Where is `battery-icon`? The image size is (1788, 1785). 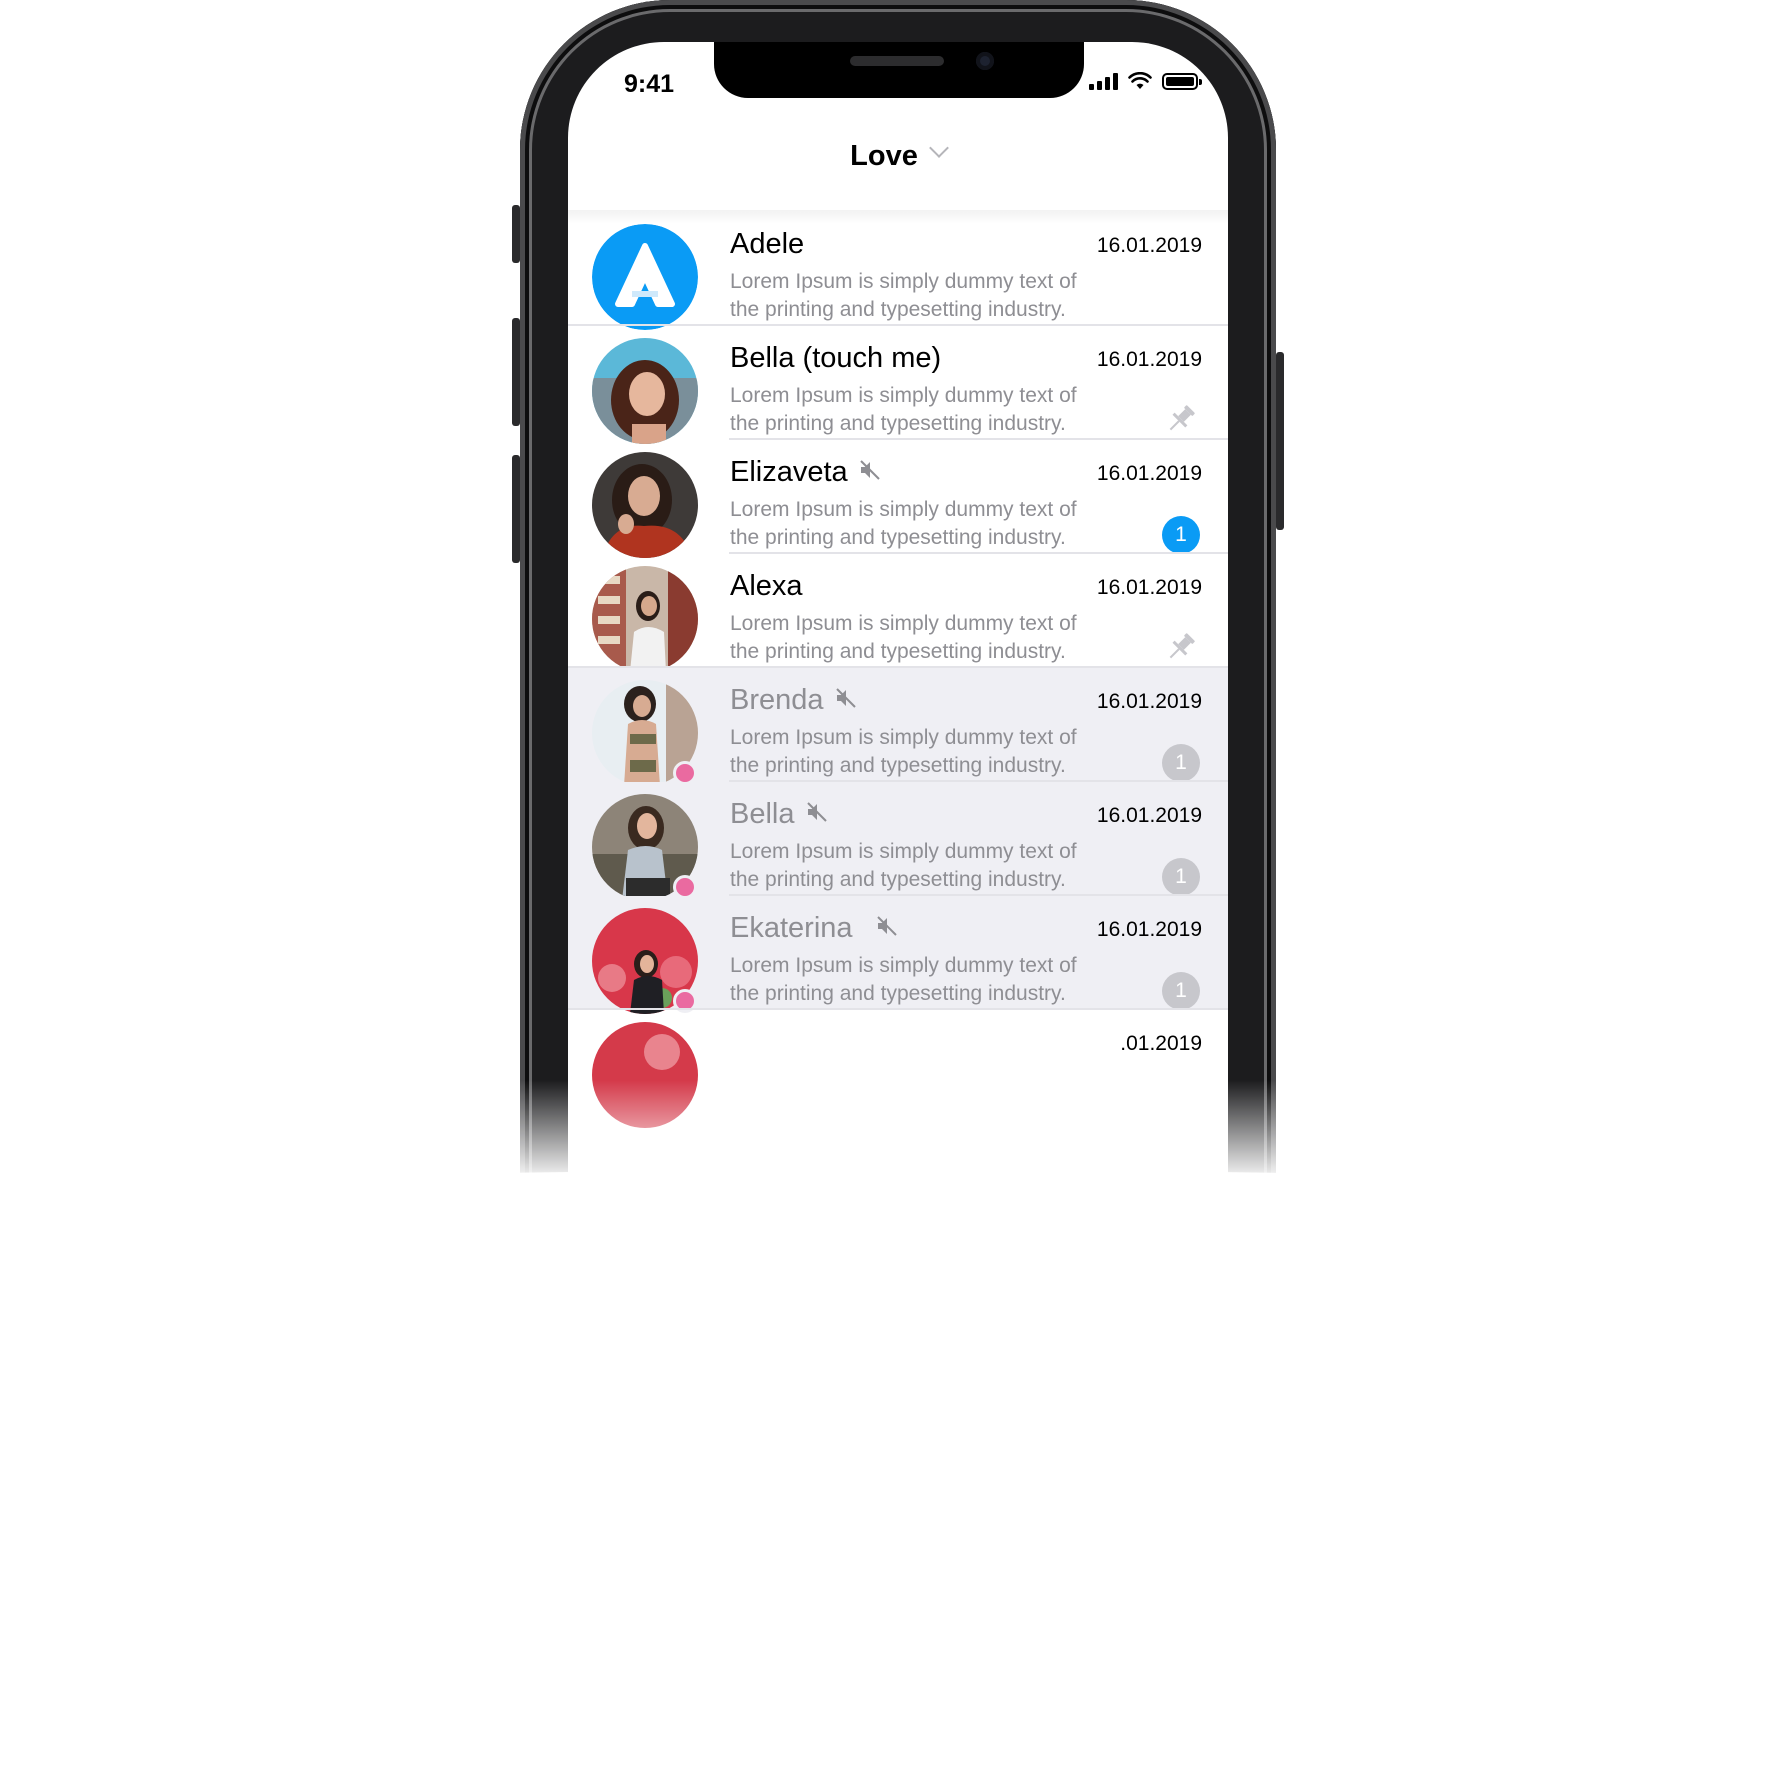 battery-icon is located at coordinates (1182, 81).